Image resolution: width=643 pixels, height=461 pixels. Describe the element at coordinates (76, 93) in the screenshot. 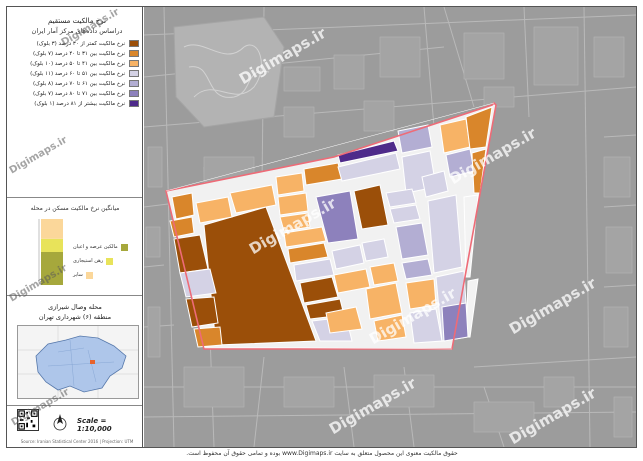

I see `legend-item: نرخ مالکیت بین ۷۱ تا ۸۰ درصد (۷ بلوک)` at that location.